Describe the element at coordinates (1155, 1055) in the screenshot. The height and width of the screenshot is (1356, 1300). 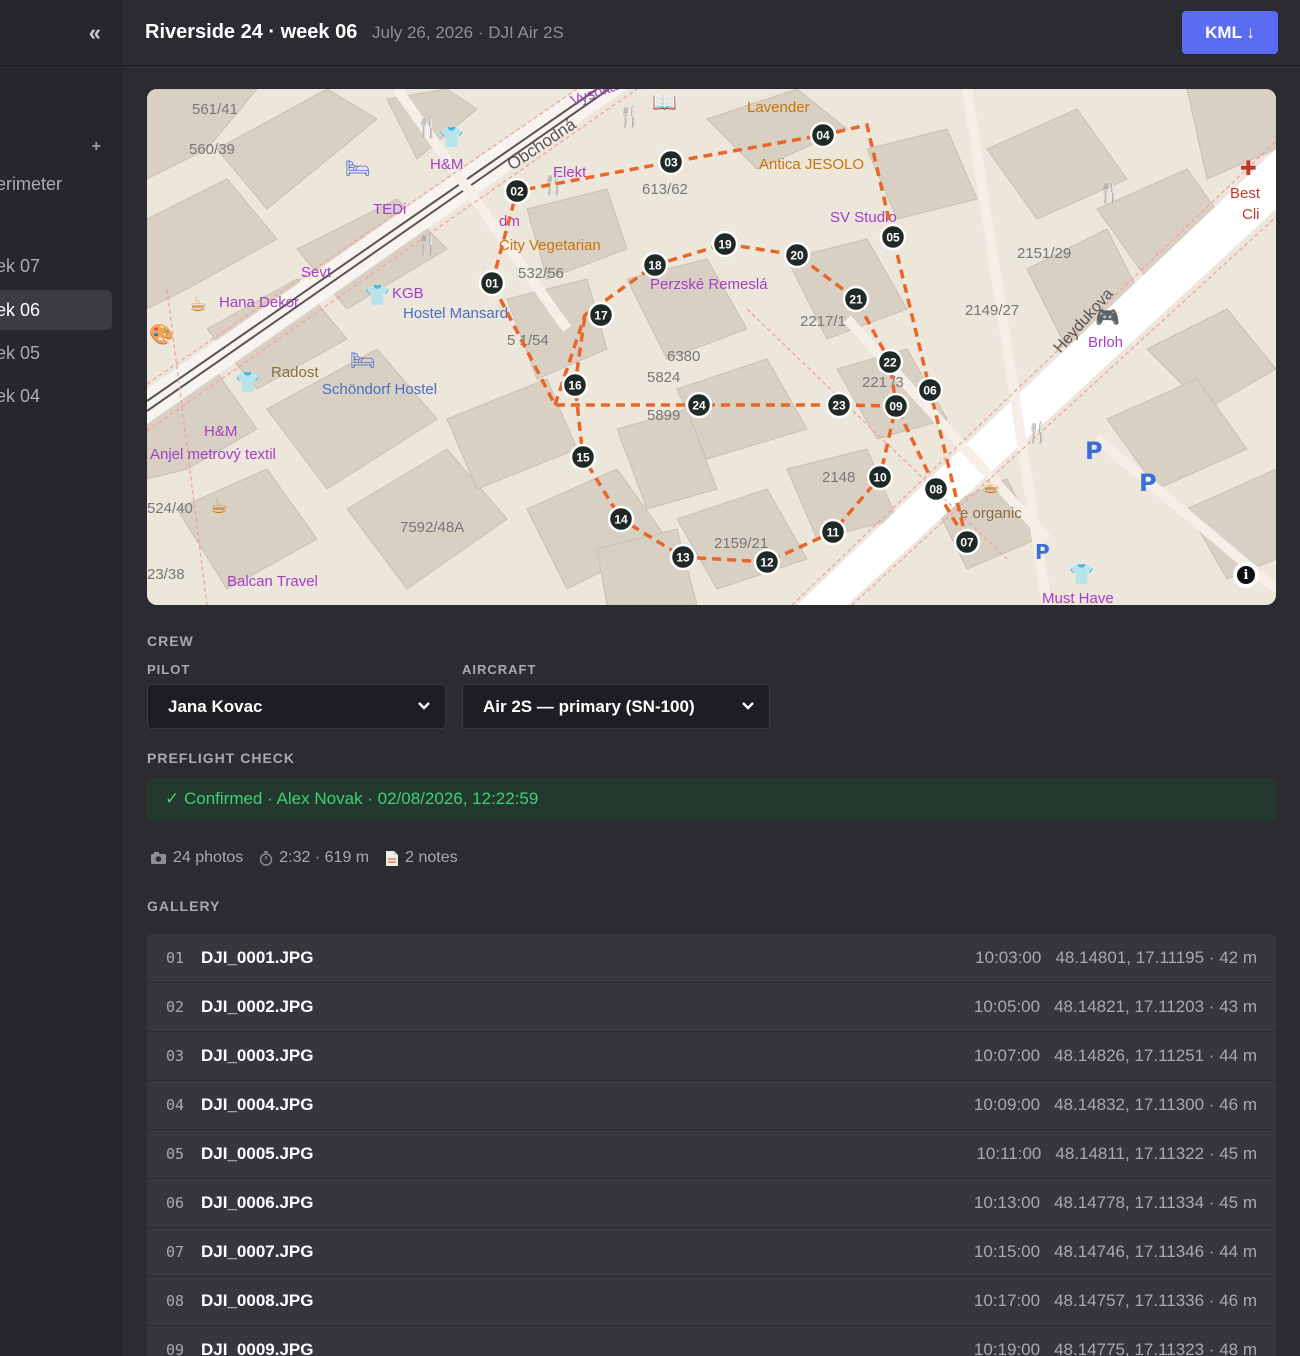
I see `photo-coords: 48.14826, 17.11251 · 44 m` at that location.